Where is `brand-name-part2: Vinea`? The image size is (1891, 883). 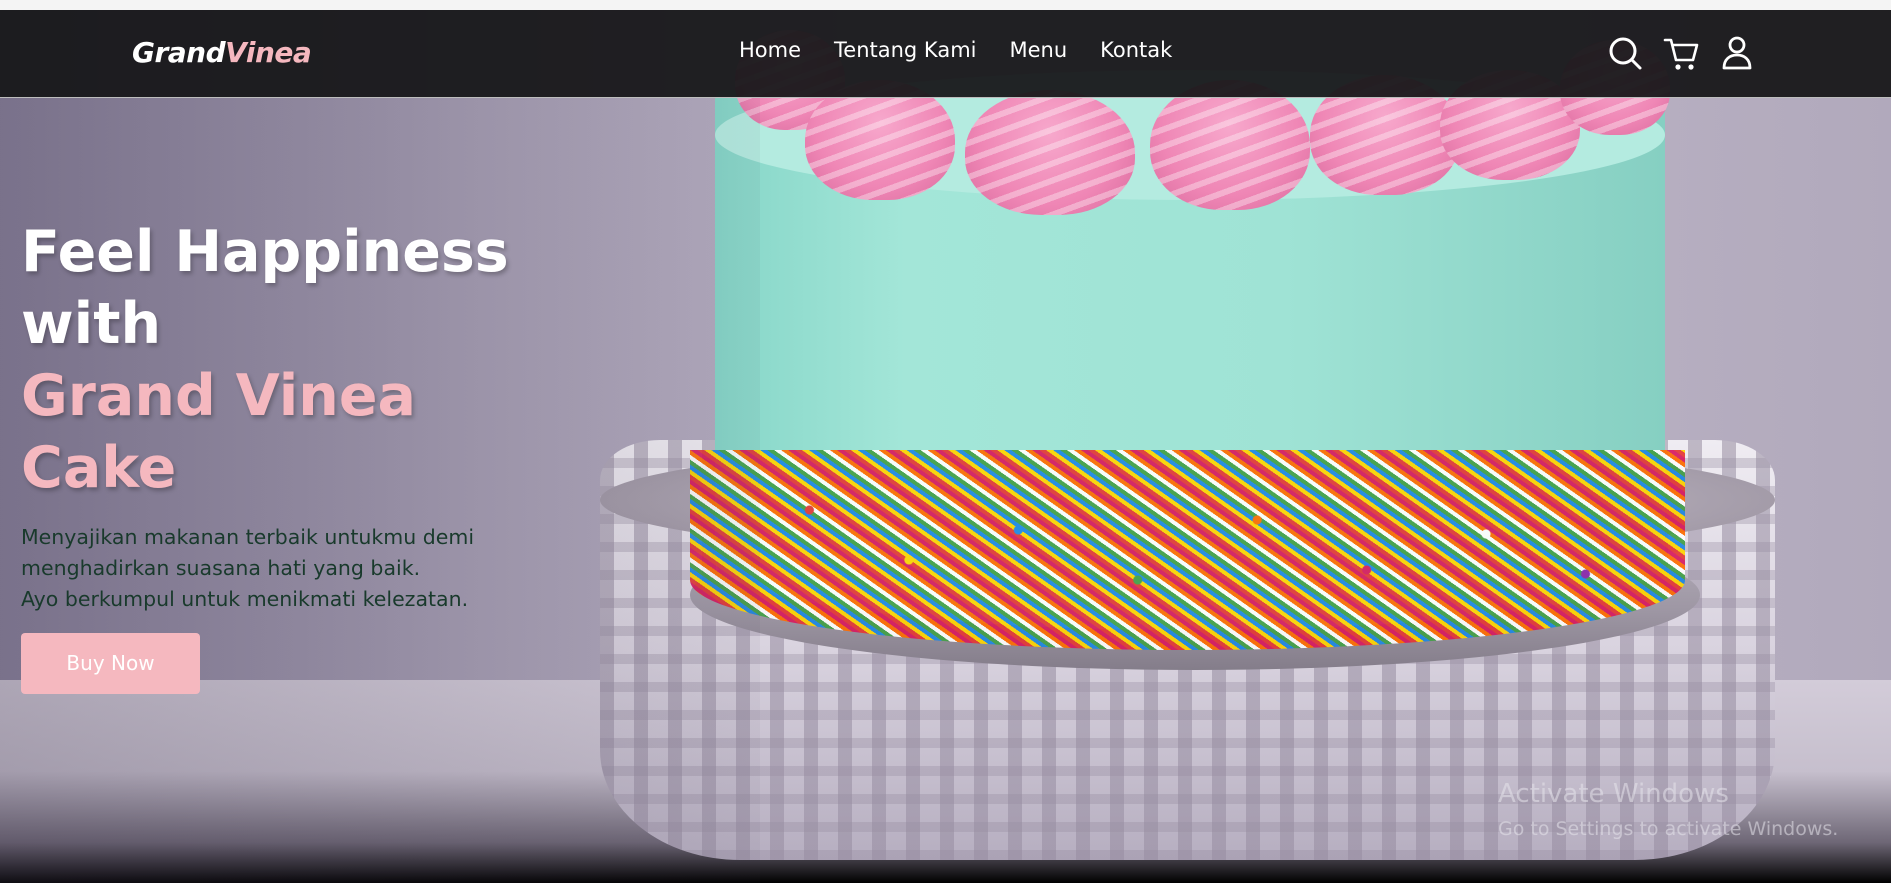
brand-name-part2: Vinea is located at coordinates (268, 52).